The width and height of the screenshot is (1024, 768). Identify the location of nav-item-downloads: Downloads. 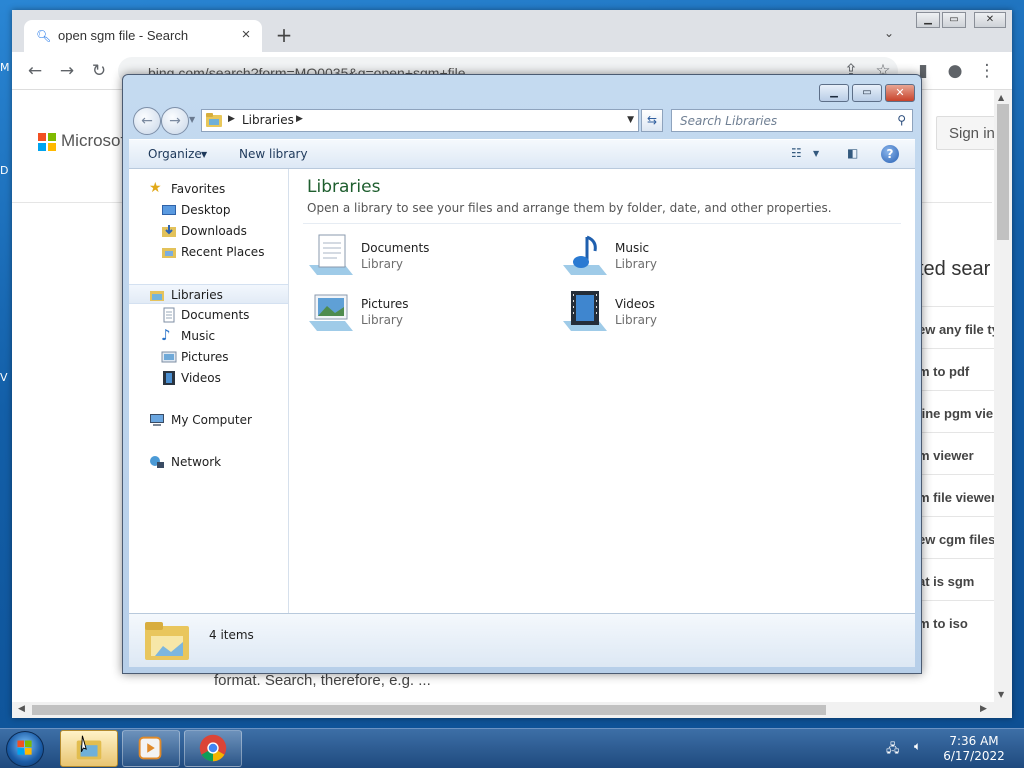
(208, 231).